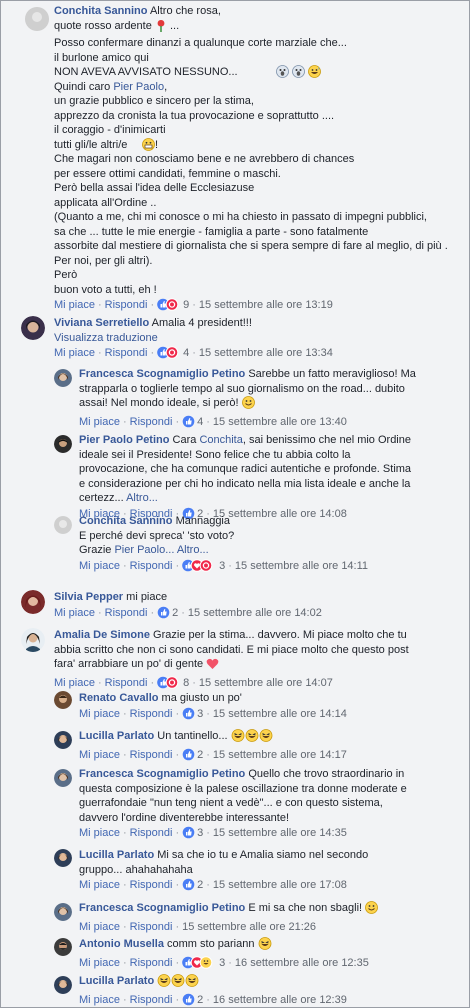 This screenshot has height=1008, width=470. I want to click on author-name: Viviana Serretiello, so click(101, 323).